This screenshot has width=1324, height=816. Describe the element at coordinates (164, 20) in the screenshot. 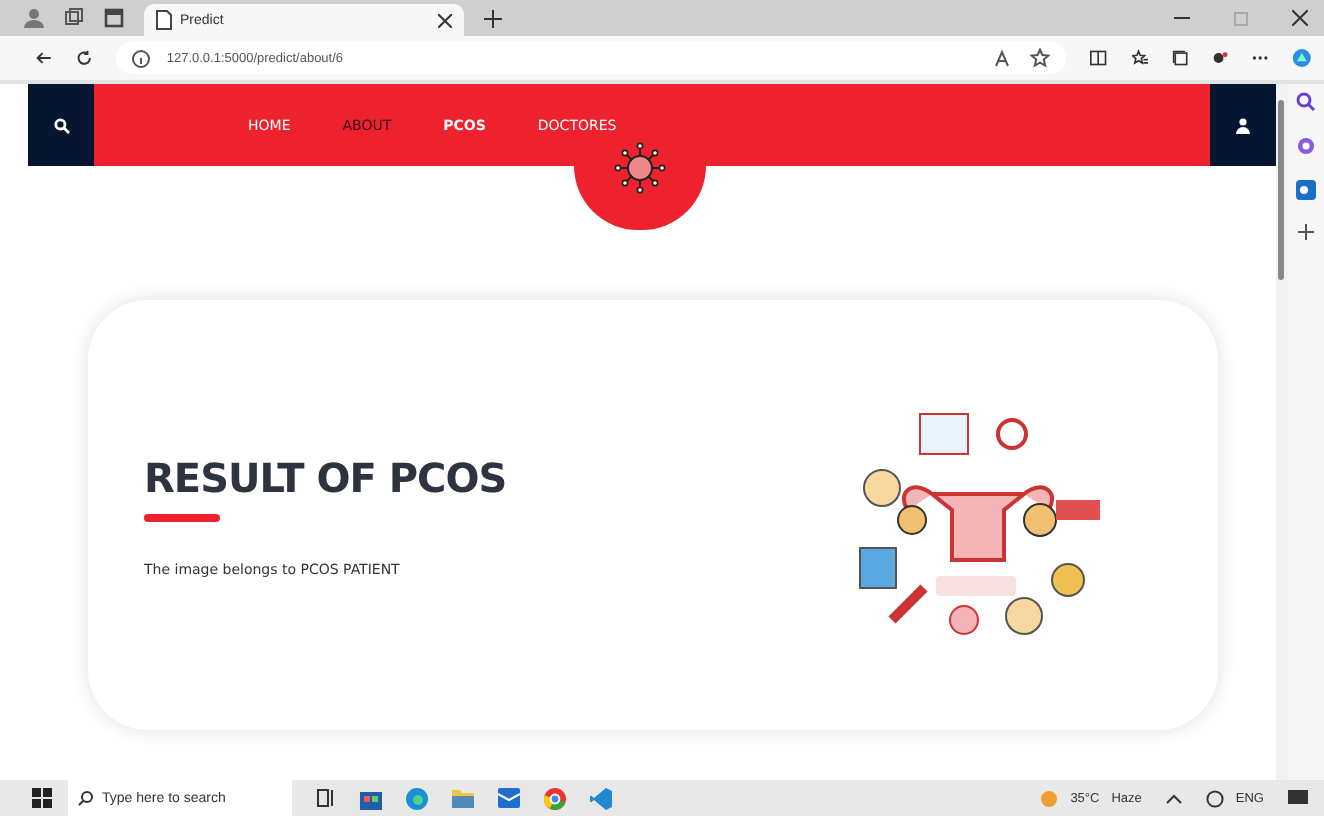

I see `page-icon` at that location.